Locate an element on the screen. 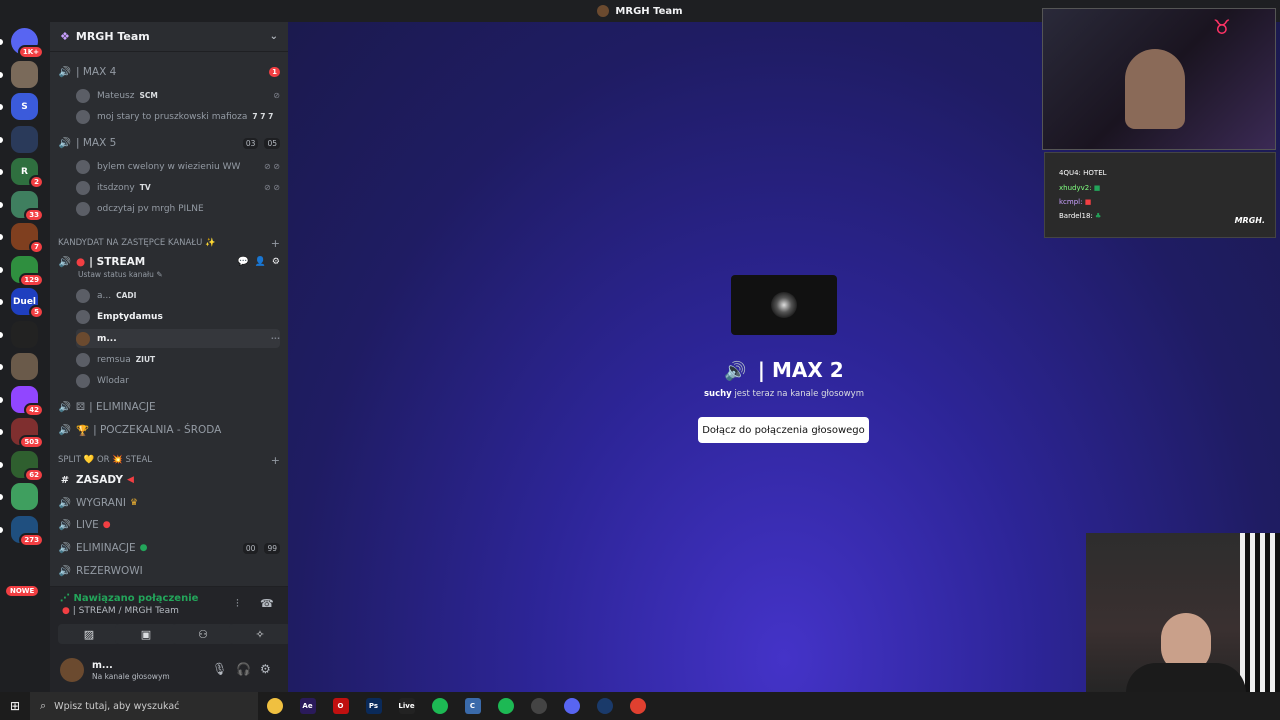 Image resolution: width=1280 pixels, height=720 pixels. server-icon: Duel 5 is located at coordinates (22, 303).